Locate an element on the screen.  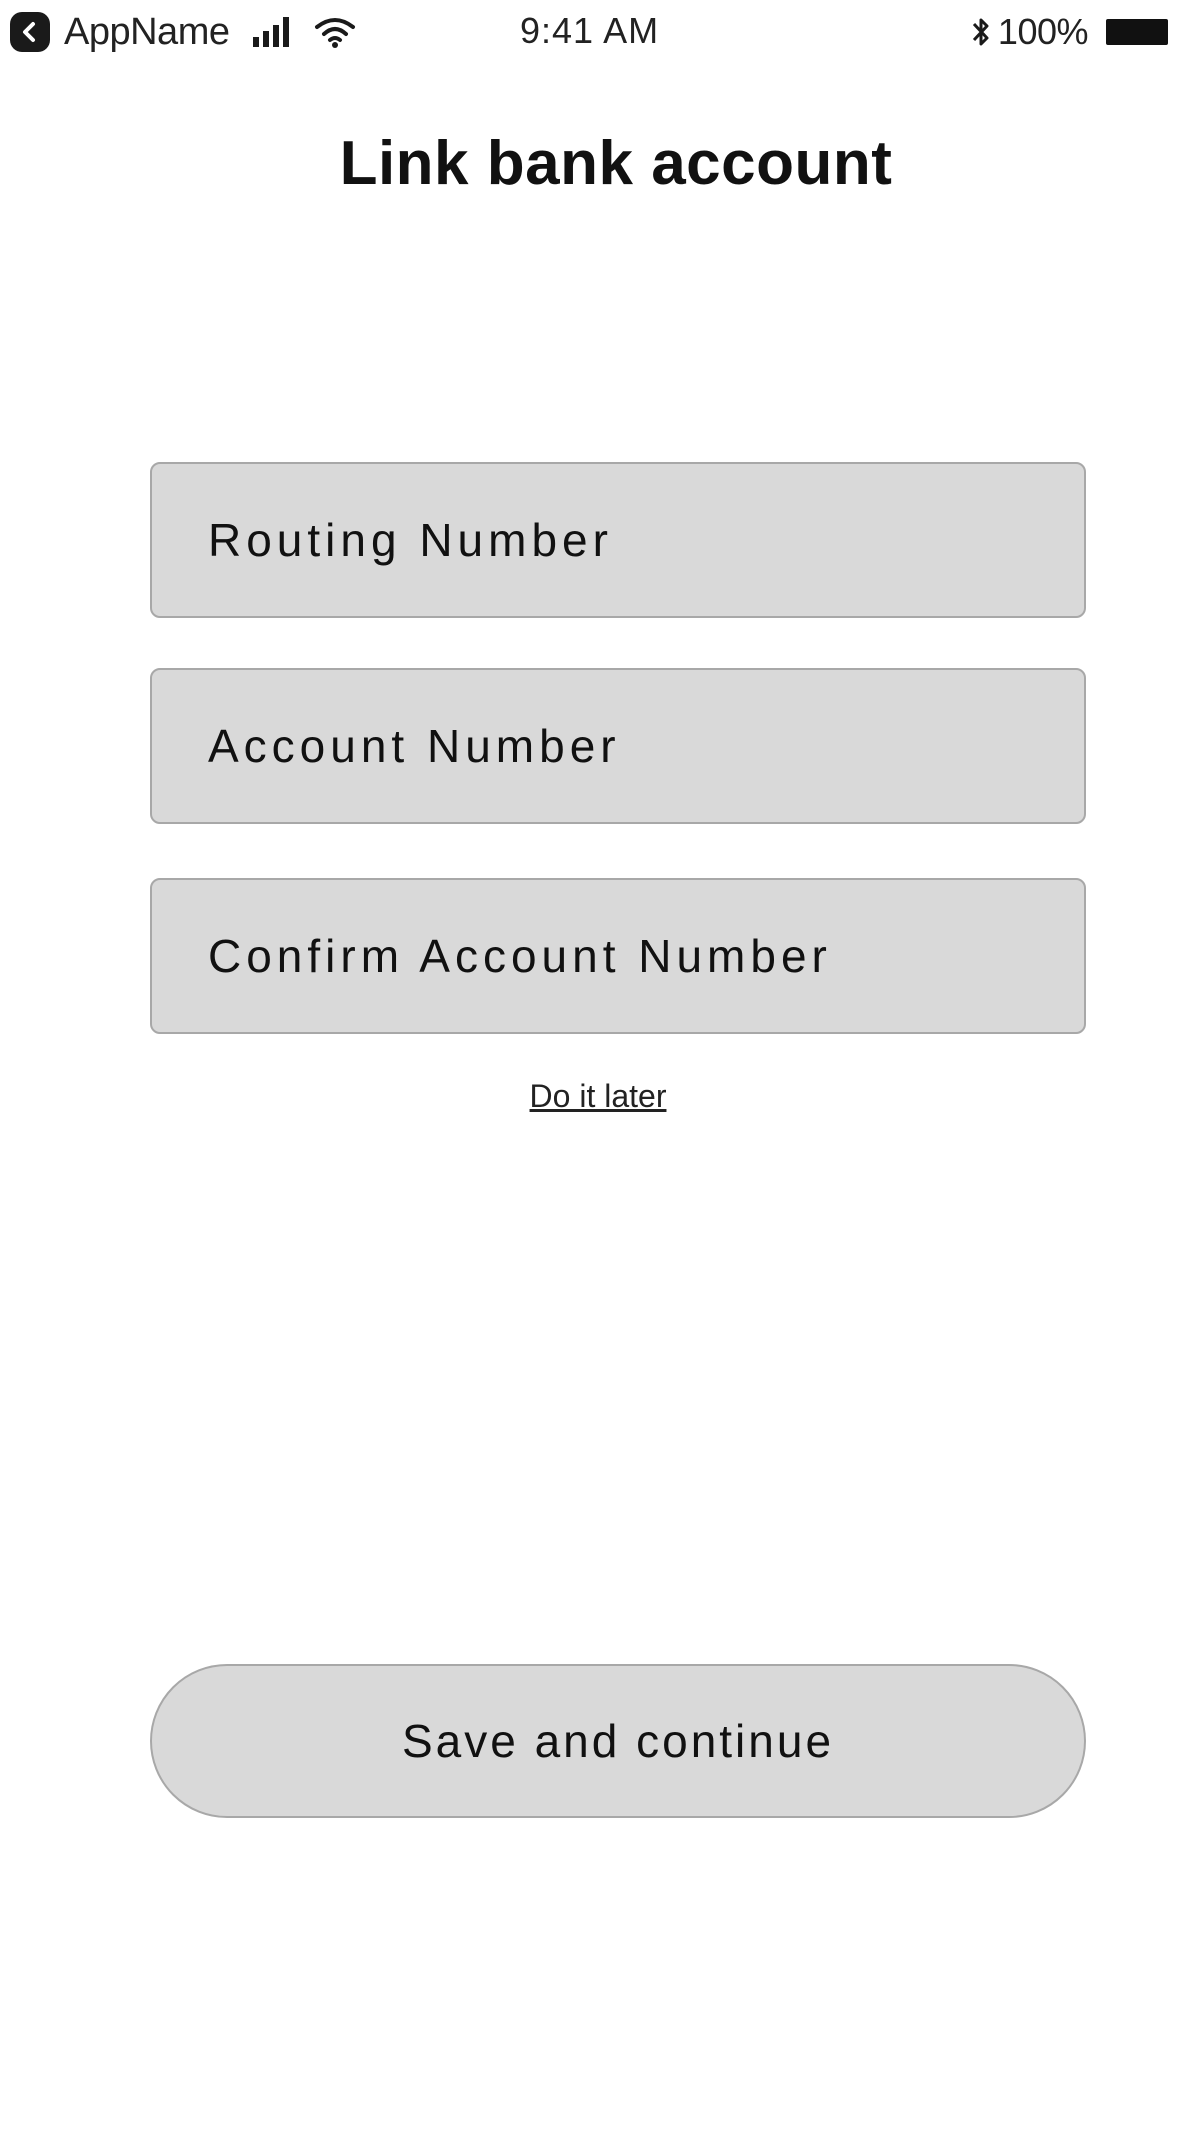
account-number-input is located at coordinates (618, 746).